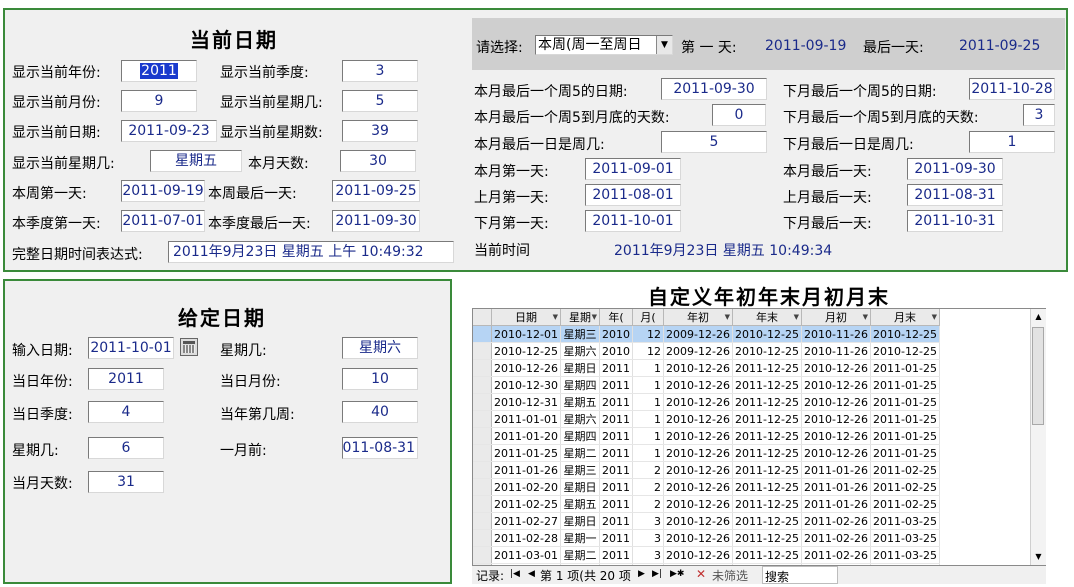  What do you see at coordinates (633, 221) in the screenshot?
I see `next-month-first-field: 2011-10-01` at bounding box center [633, 221].